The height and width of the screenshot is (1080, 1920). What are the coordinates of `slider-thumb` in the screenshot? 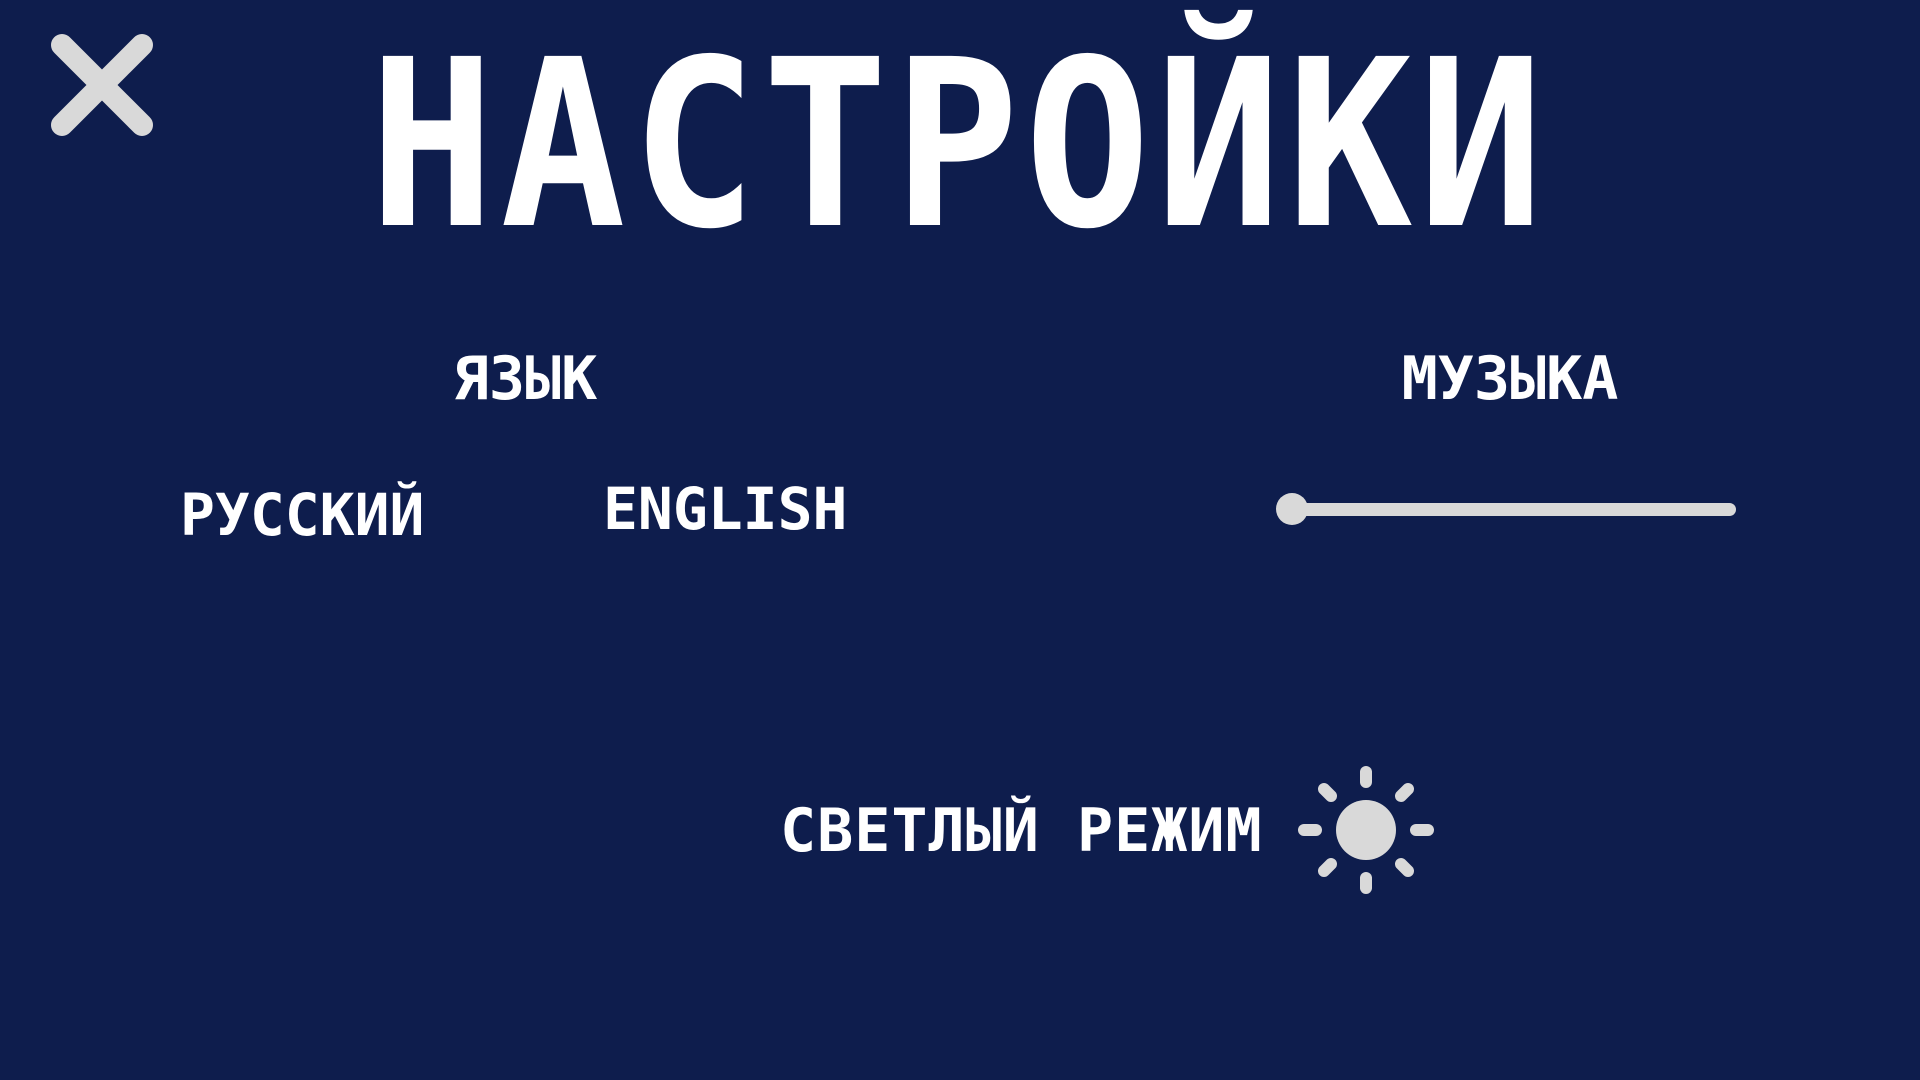 It's located at (1292, 509).